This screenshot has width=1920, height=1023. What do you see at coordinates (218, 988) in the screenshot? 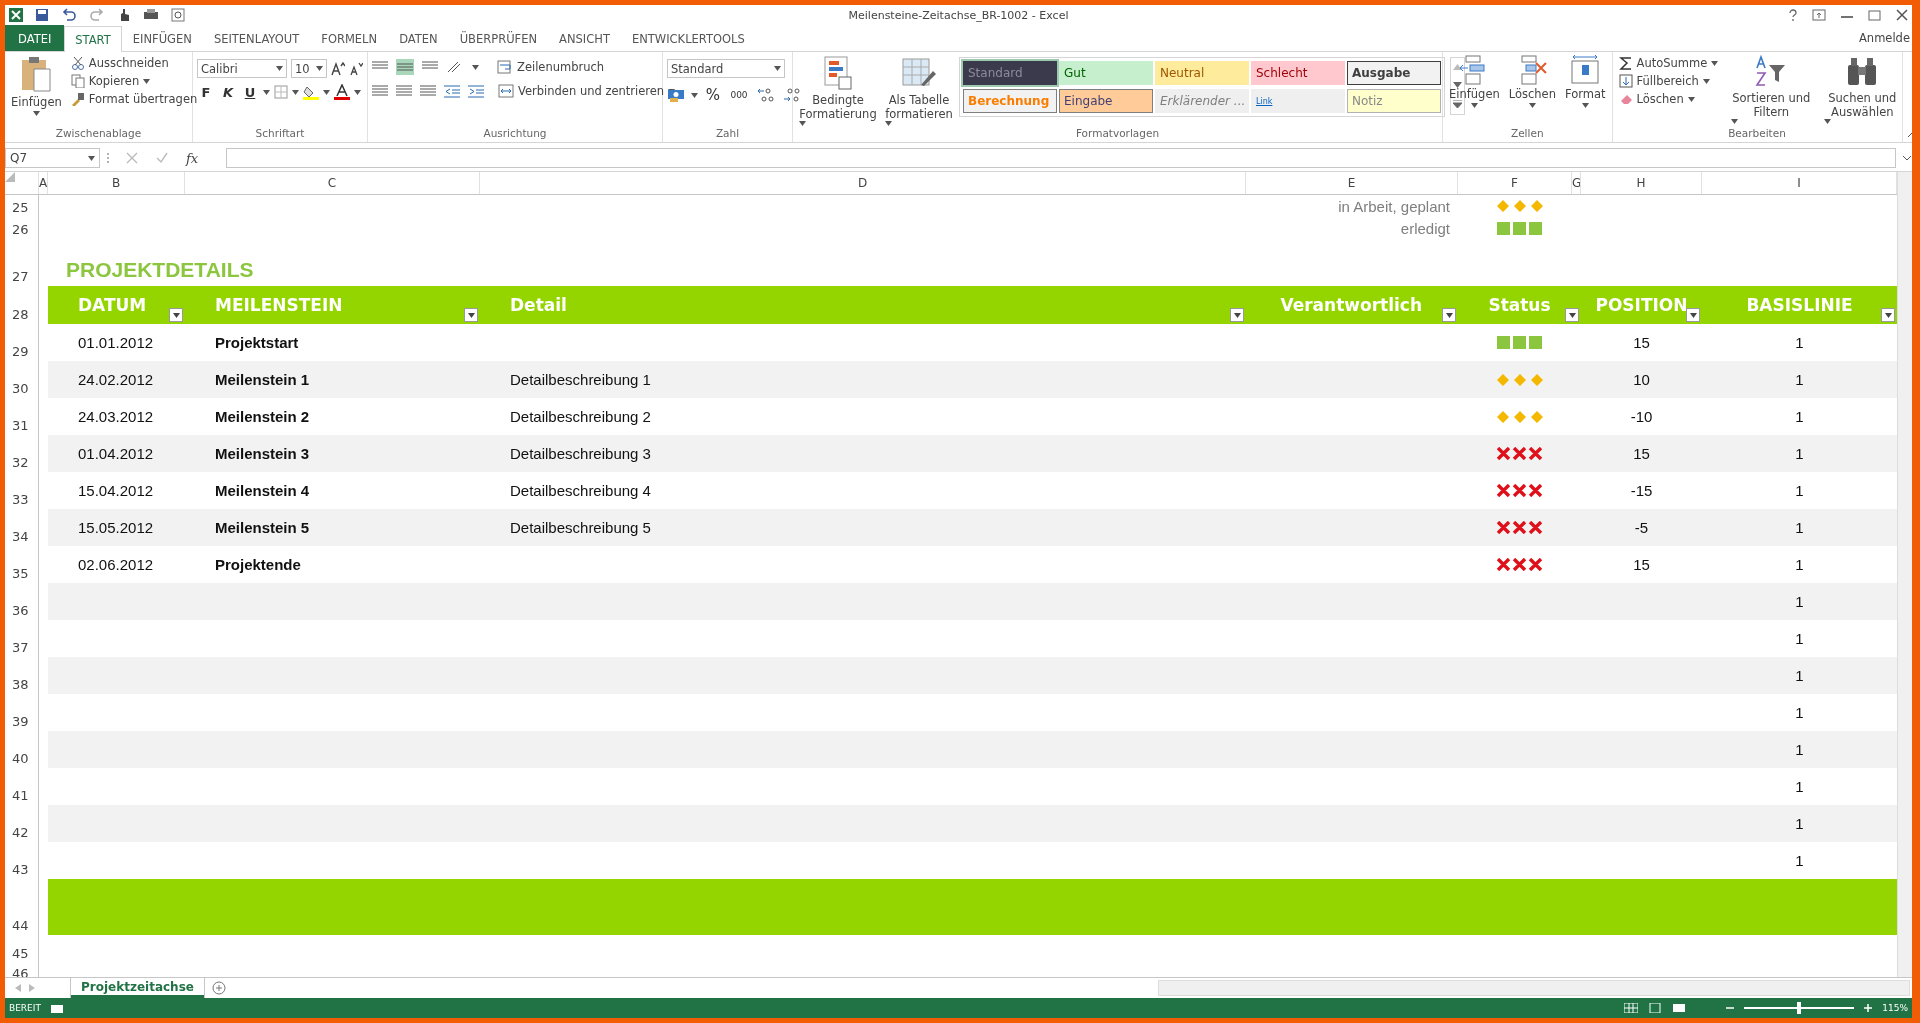
I see `add-sheet-icon` at bounding box center [218, 988].